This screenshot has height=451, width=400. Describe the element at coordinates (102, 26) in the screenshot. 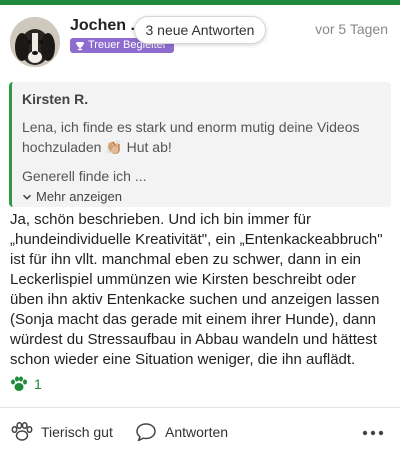

I see `author-name: Jochen .` at that location.